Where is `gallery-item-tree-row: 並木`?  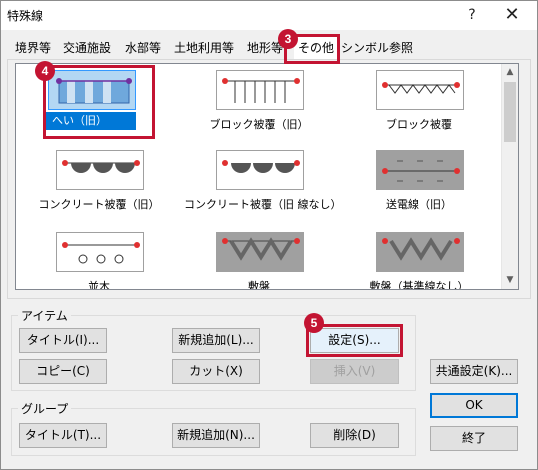
gallery-item-tree-row: 並木 is located at coordinates (99, 260).